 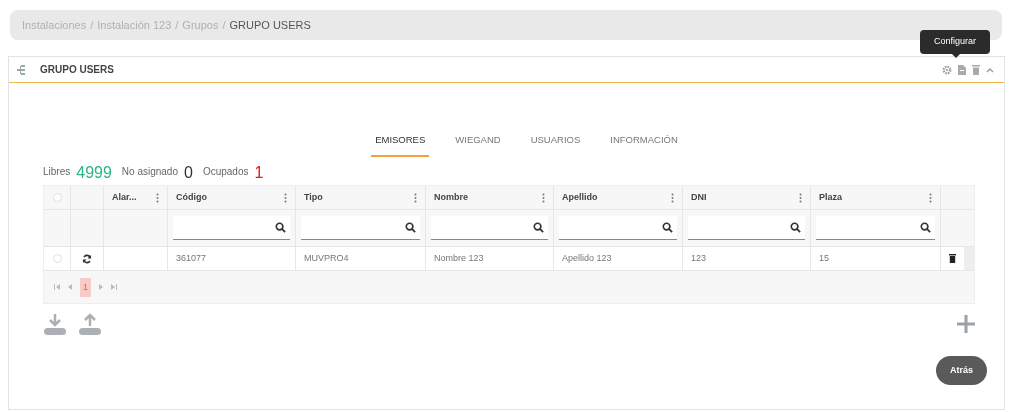 I want to click on tab: USUARIOS, so click(x=555, y=145).